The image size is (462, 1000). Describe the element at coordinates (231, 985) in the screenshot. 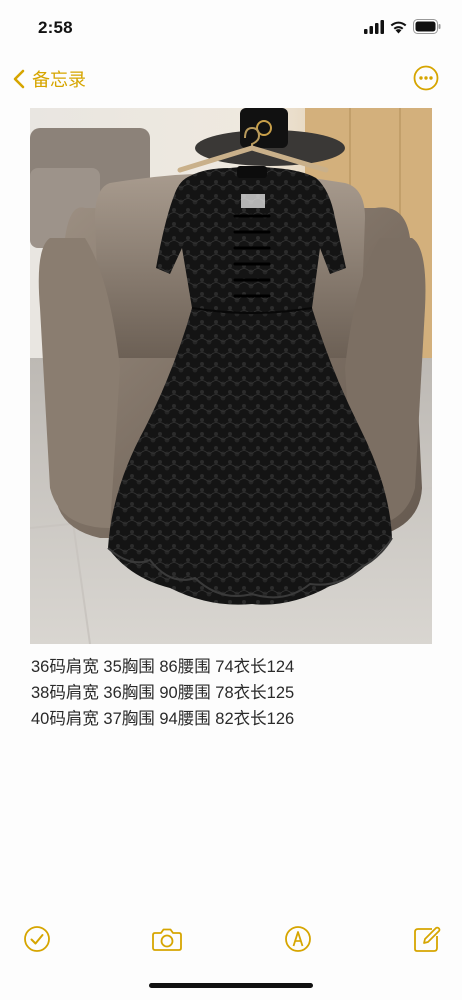

I see `home-indicator` at that location.